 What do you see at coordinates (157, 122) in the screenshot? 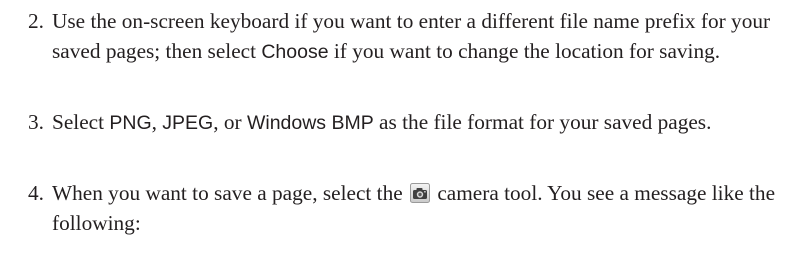
I see `step-text-segment: ,` at bounding box center [157, 122].